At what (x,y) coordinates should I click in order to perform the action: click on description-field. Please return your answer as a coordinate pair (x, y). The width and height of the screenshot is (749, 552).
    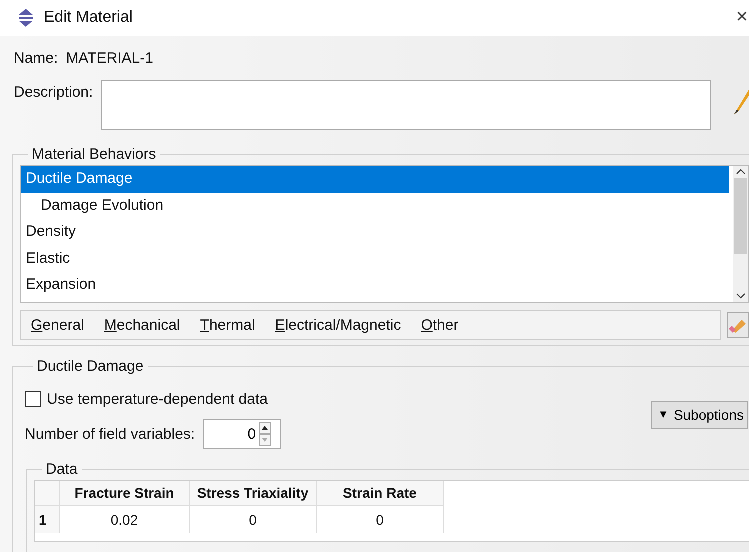
    Looking at the image, I should click on (406, 105).